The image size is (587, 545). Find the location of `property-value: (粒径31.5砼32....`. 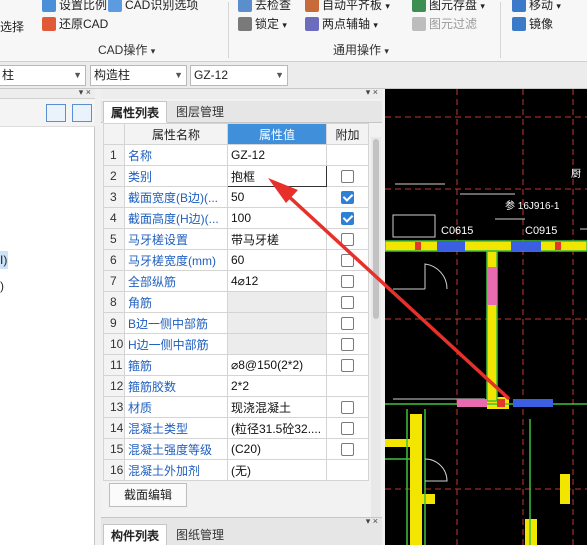

property-value: (粒径31.5砼32.... is located at coordinates (277, 428).